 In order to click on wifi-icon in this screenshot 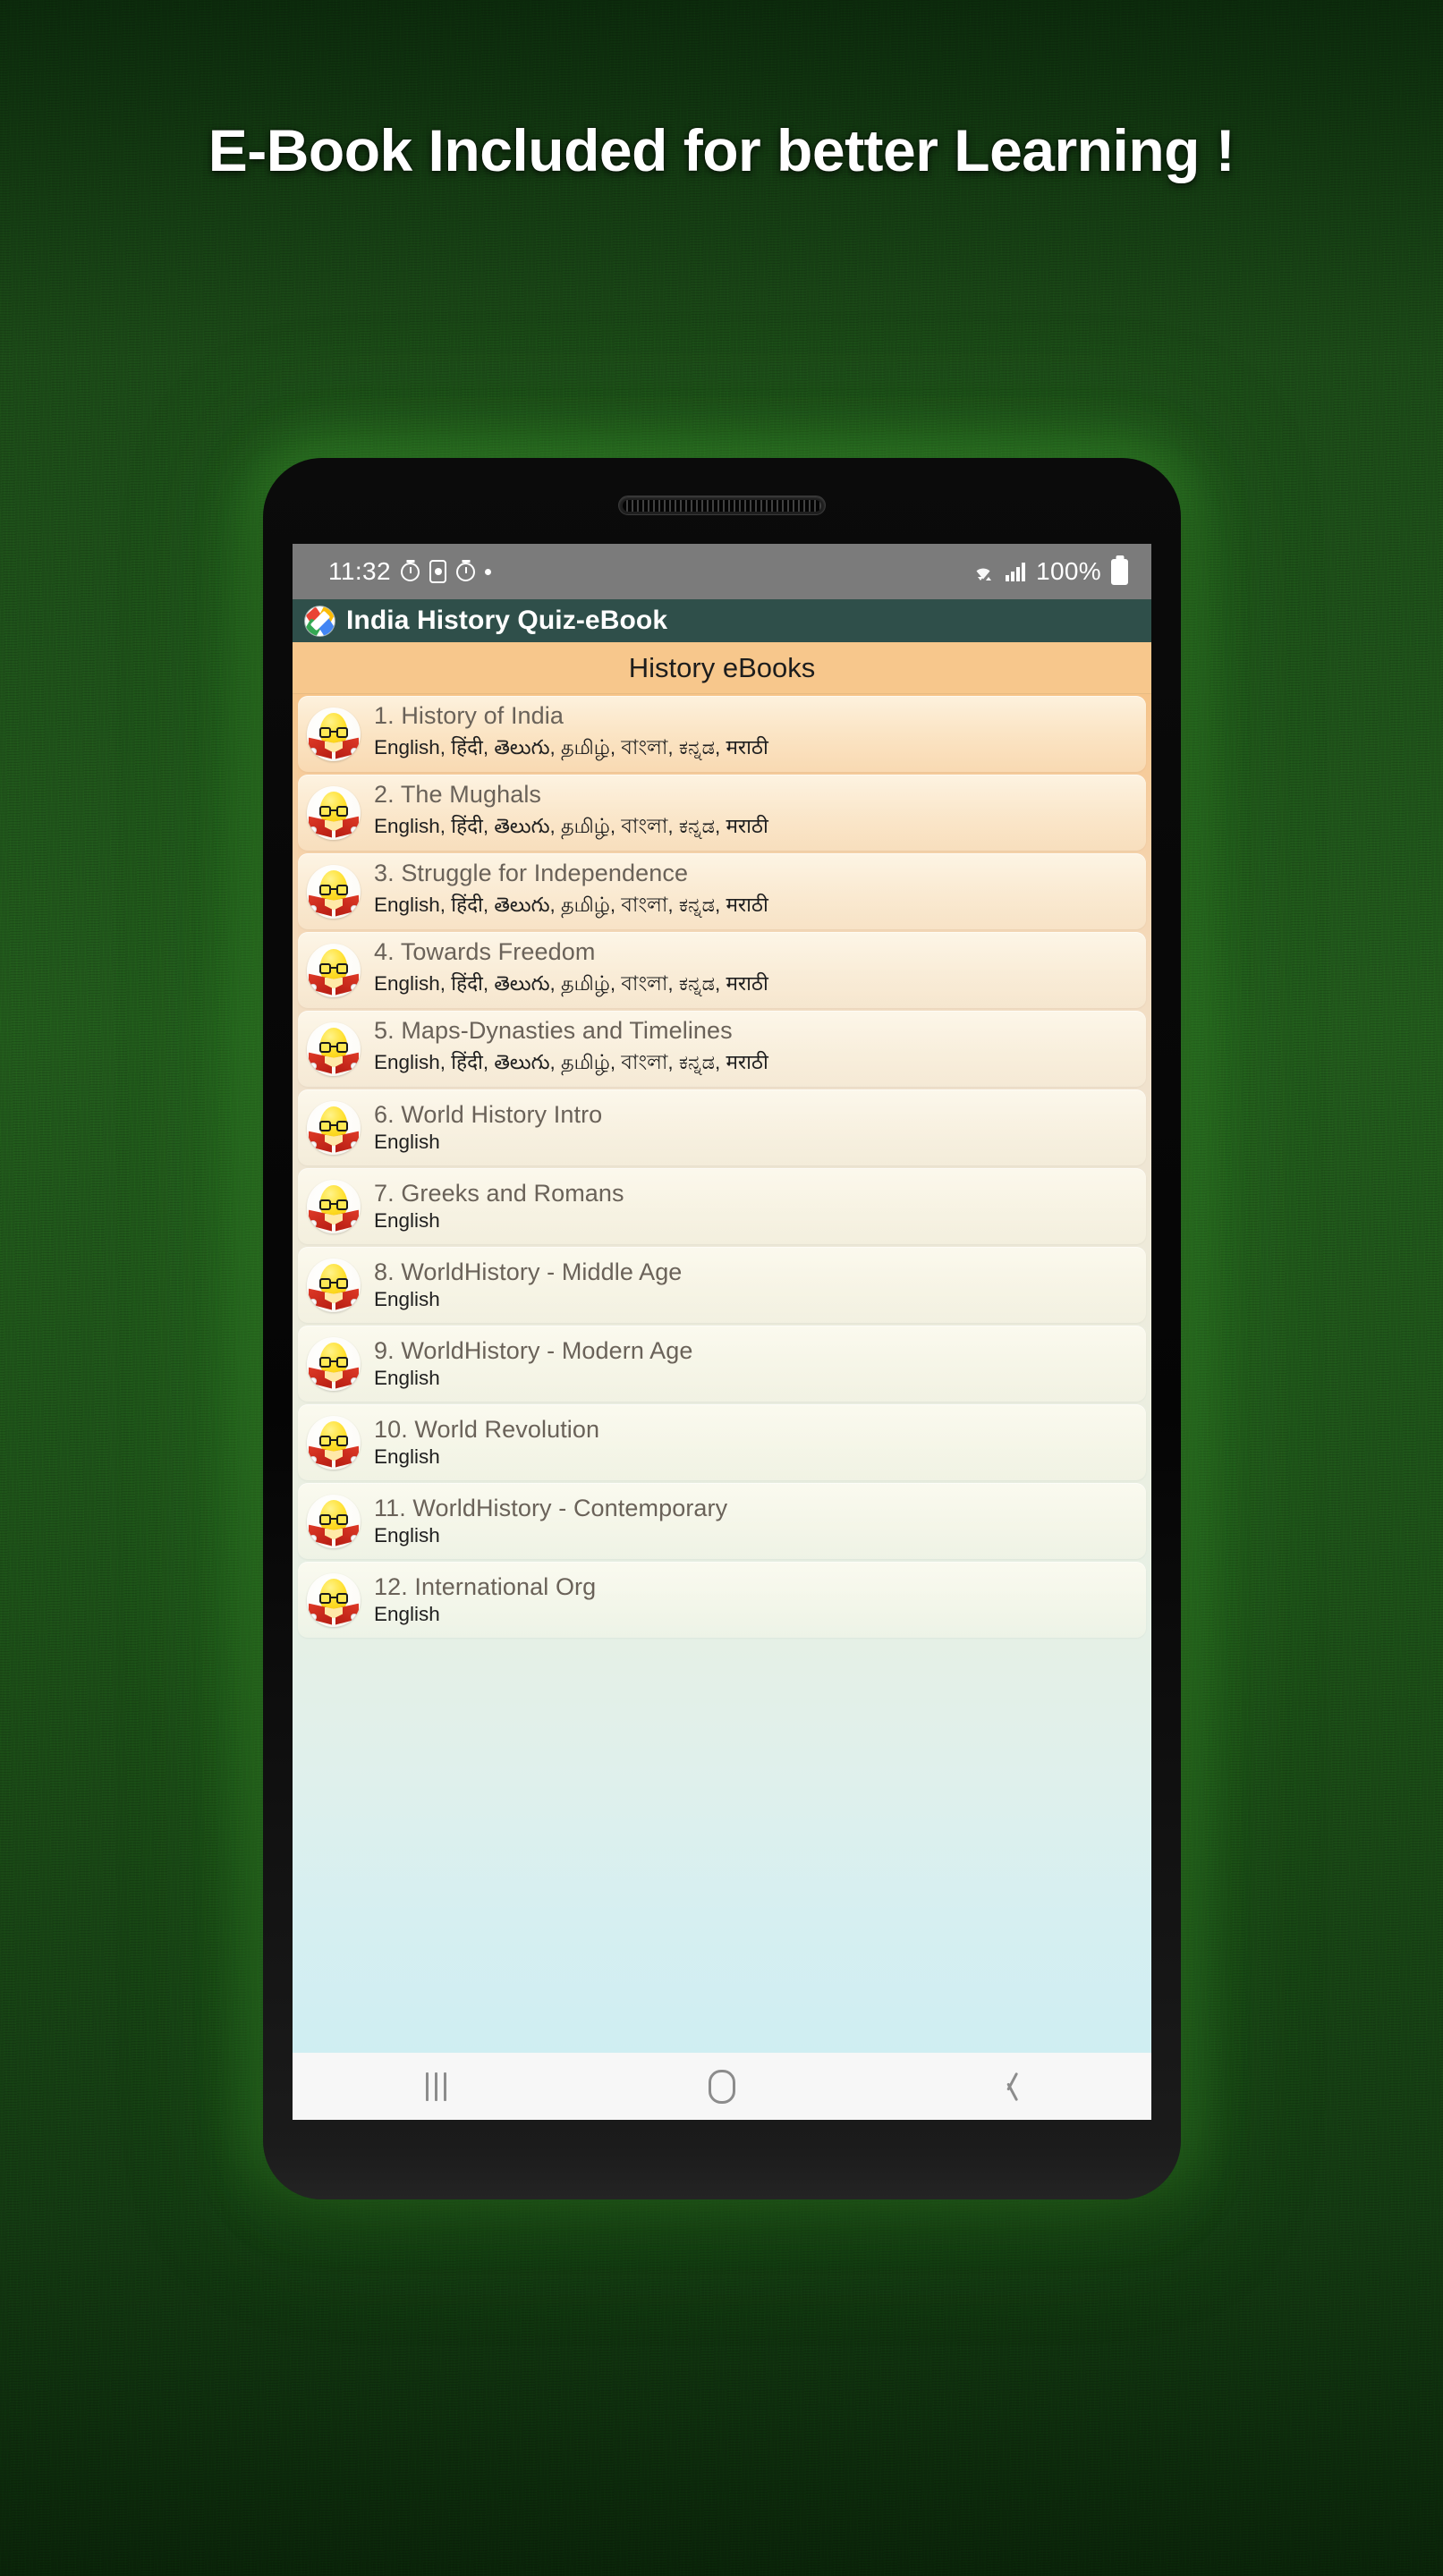, I will do `click(984, 574)`.